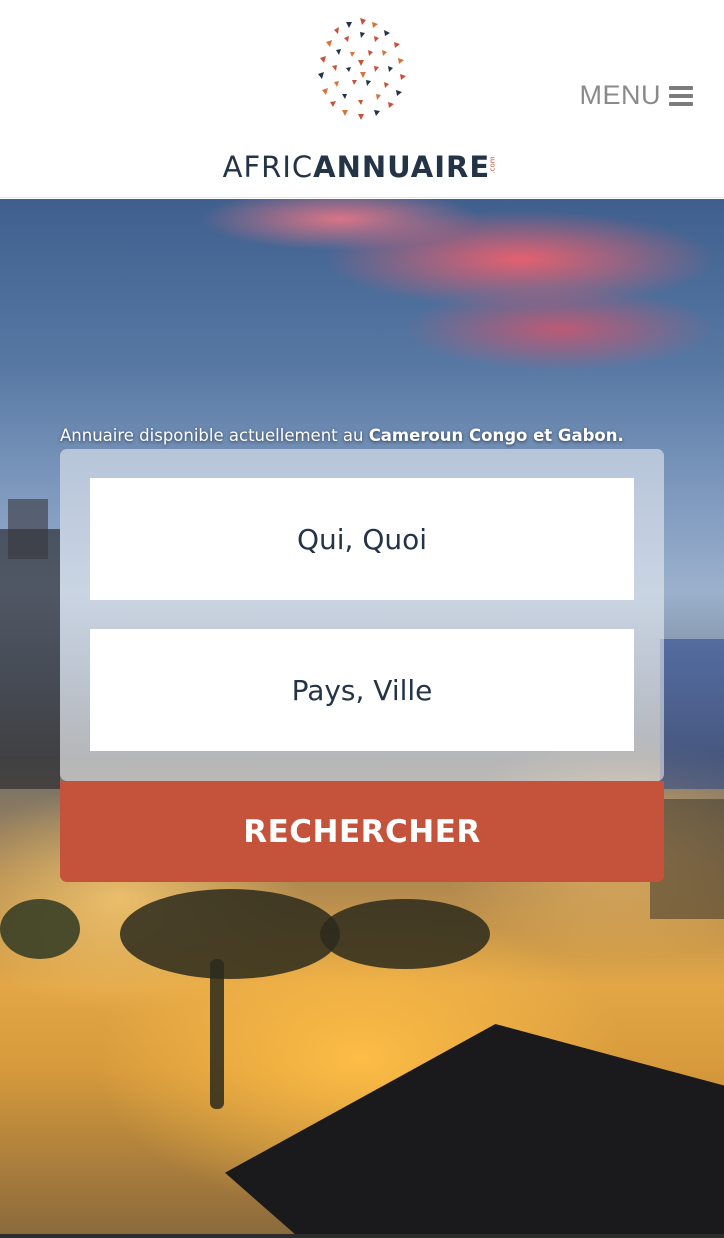 Image resolution: width=724 pixels, height=1238 pixels. I want to click on bottom-edge-bar, so click(362, 1236).